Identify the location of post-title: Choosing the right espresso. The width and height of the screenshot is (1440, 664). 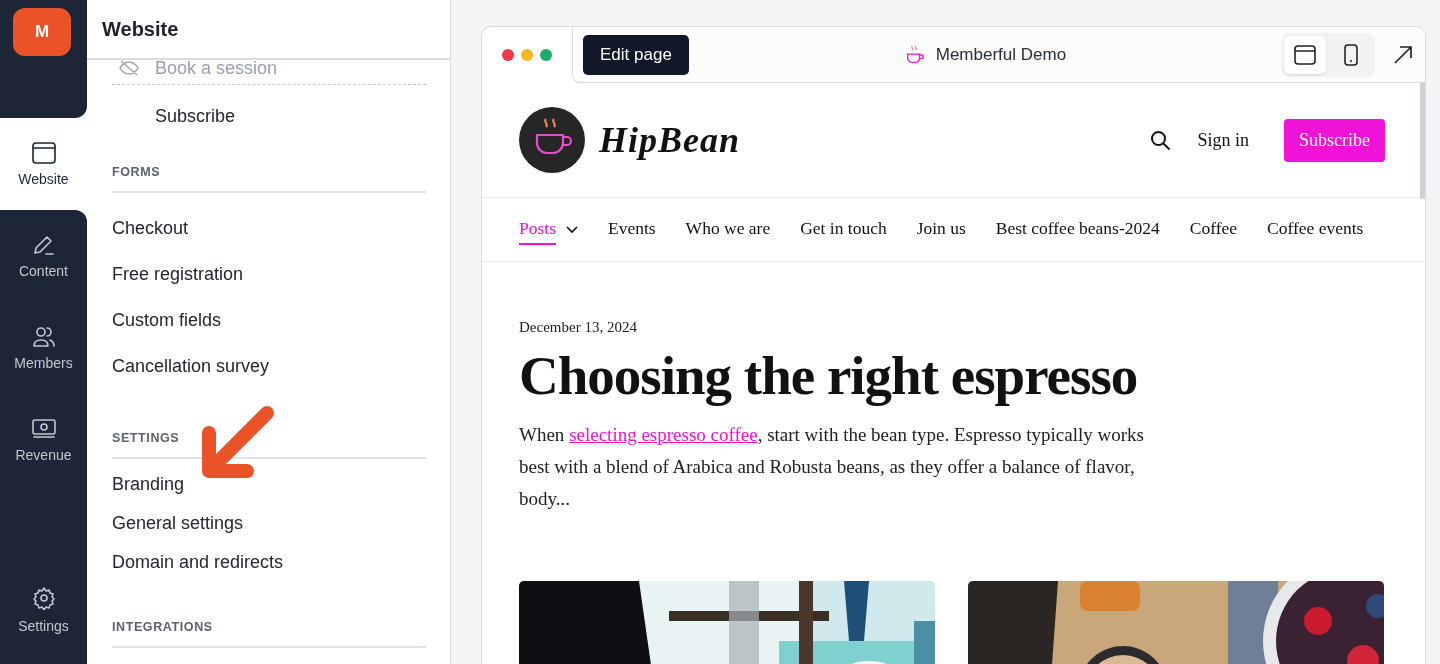
(951, 376).